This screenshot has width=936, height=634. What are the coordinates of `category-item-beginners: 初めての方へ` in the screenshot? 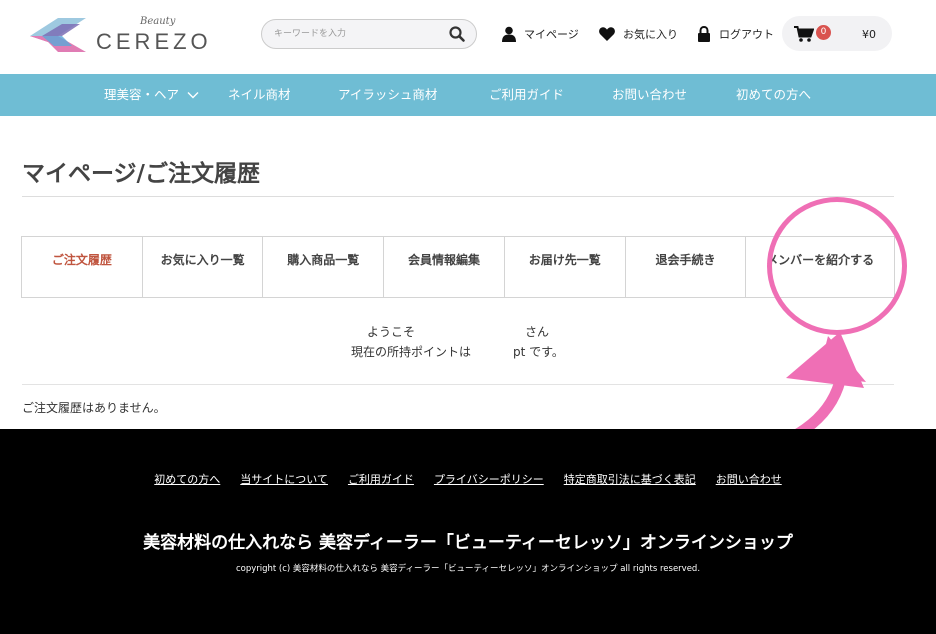 It's located at (773, 95).